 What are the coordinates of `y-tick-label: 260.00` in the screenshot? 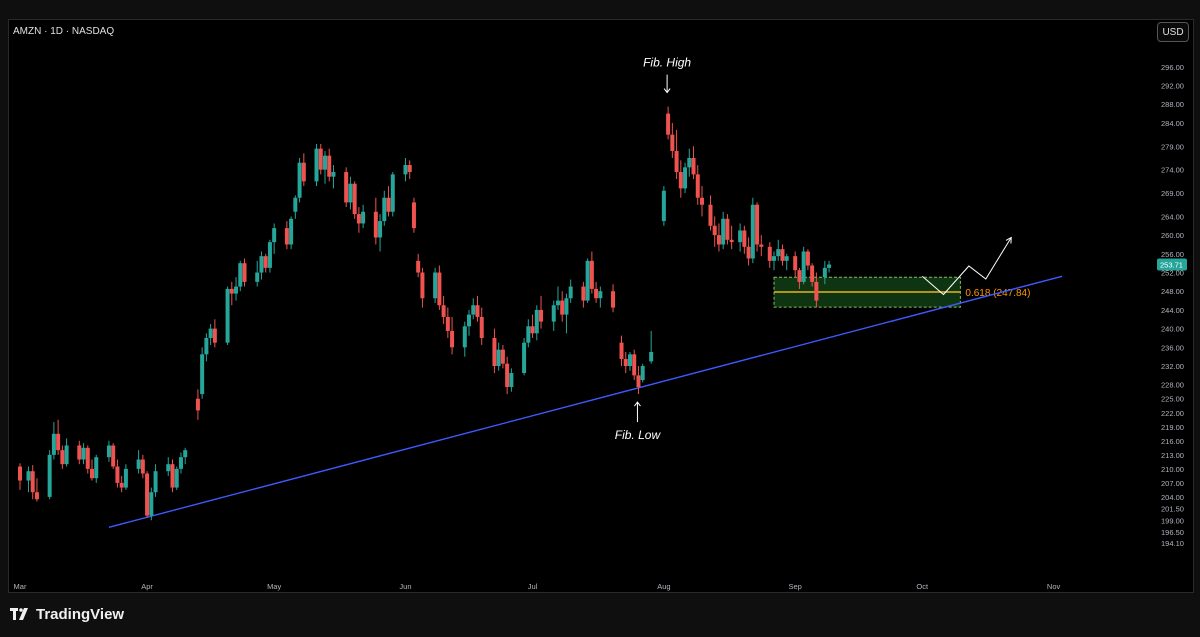 It's located at (1172, 235).